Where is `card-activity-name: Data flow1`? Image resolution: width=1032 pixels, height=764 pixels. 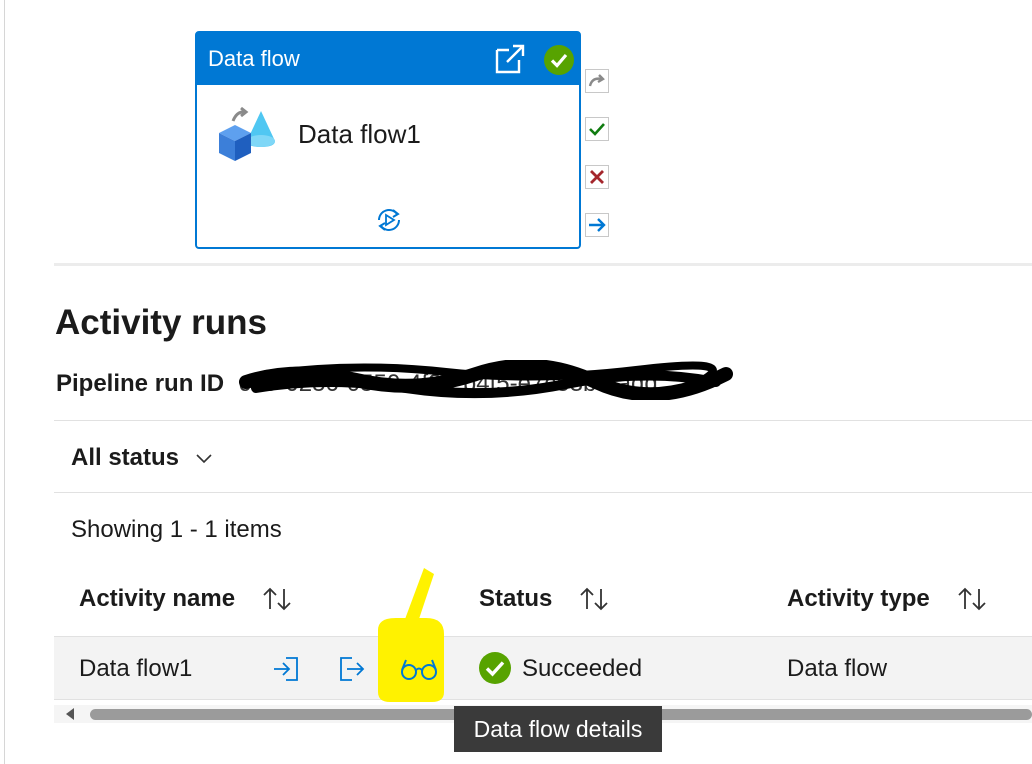
card-activity-name: Data flow1 is located at coordinates (359, 134).